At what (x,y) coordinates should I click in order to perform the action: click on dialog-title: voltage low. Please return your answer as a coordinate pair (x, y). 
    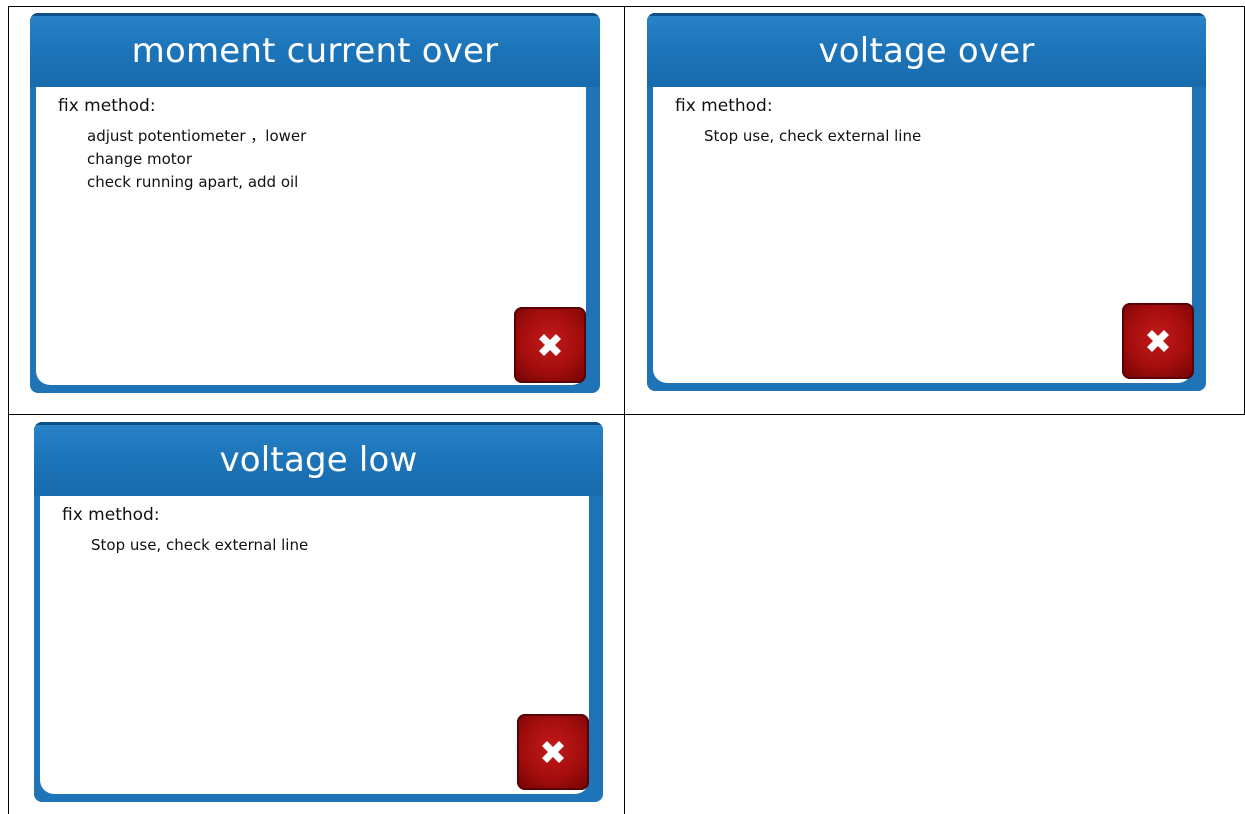
    Looking at the image, I should click on (318, 460).